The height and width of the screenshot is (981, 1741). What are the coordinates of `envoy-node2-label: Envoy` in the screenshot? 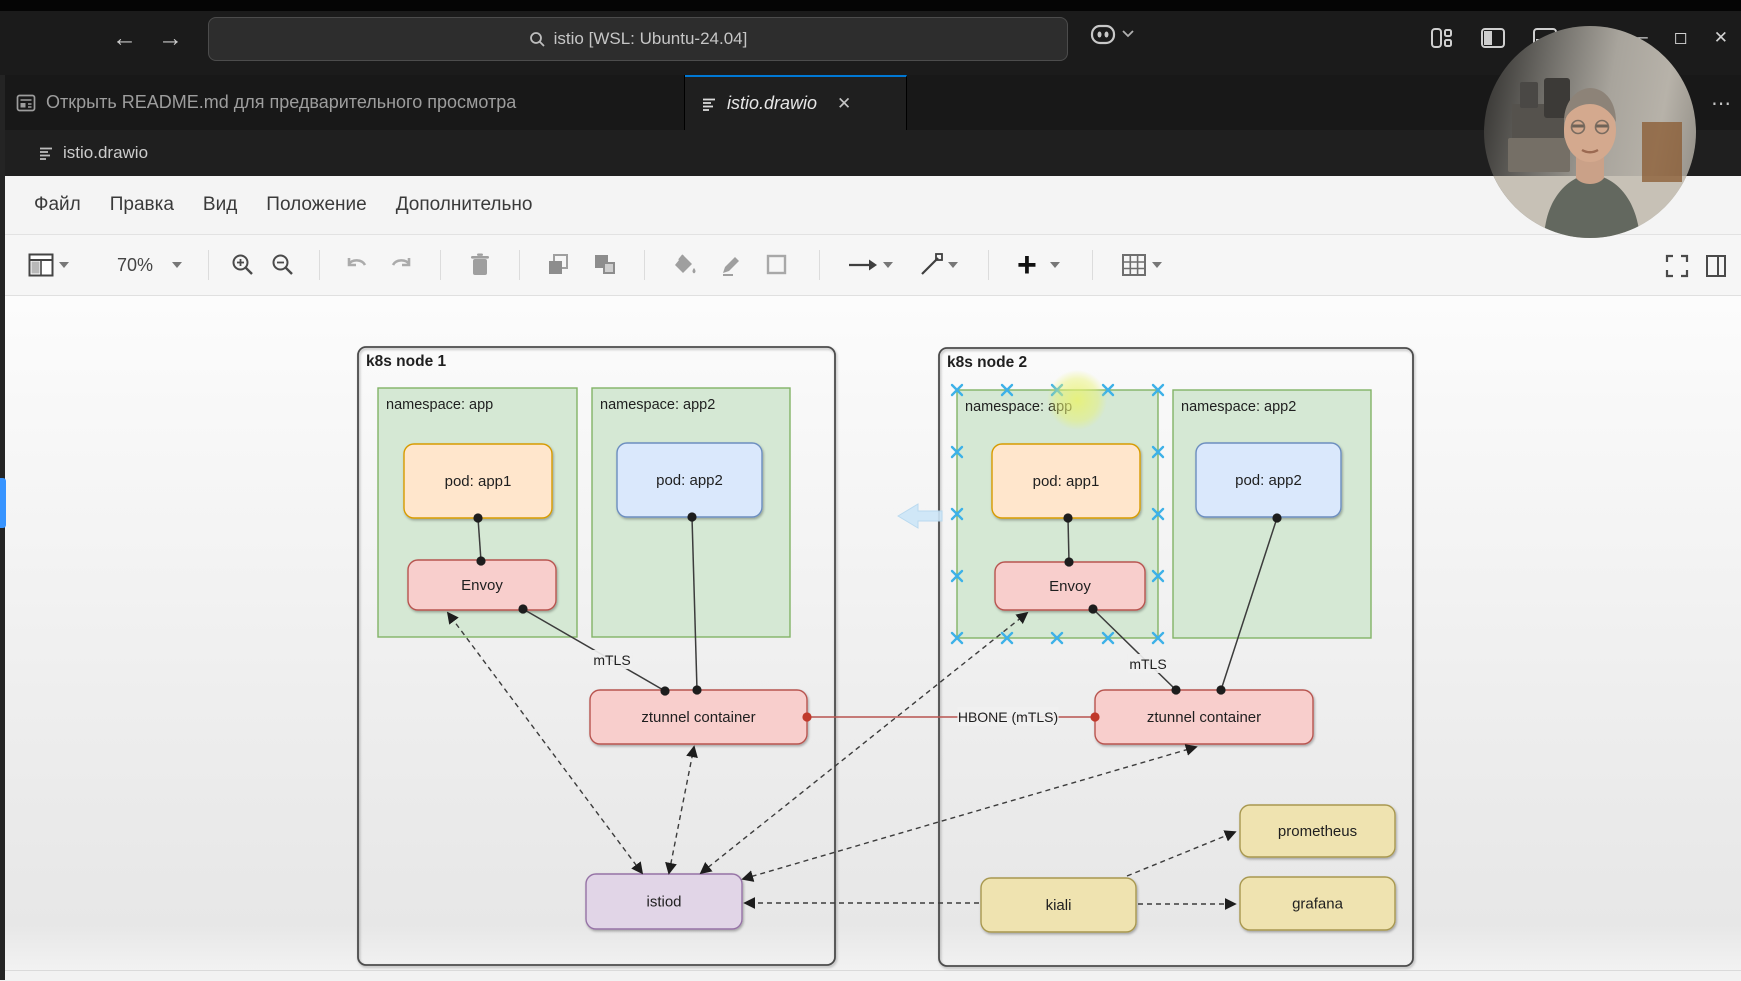 It's located at (1070, 586).